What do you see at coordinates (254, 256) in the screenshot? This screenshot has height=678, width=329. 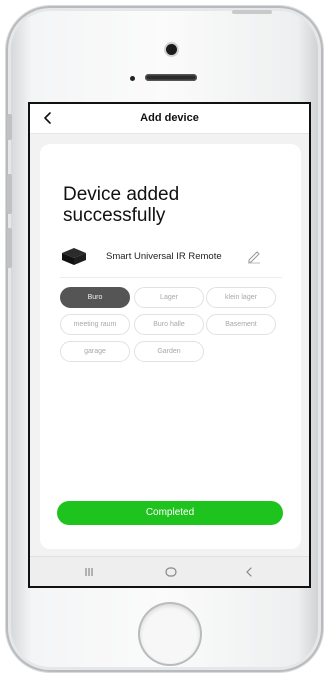 I see `pencil-icon` at bounding box center [254, 256].